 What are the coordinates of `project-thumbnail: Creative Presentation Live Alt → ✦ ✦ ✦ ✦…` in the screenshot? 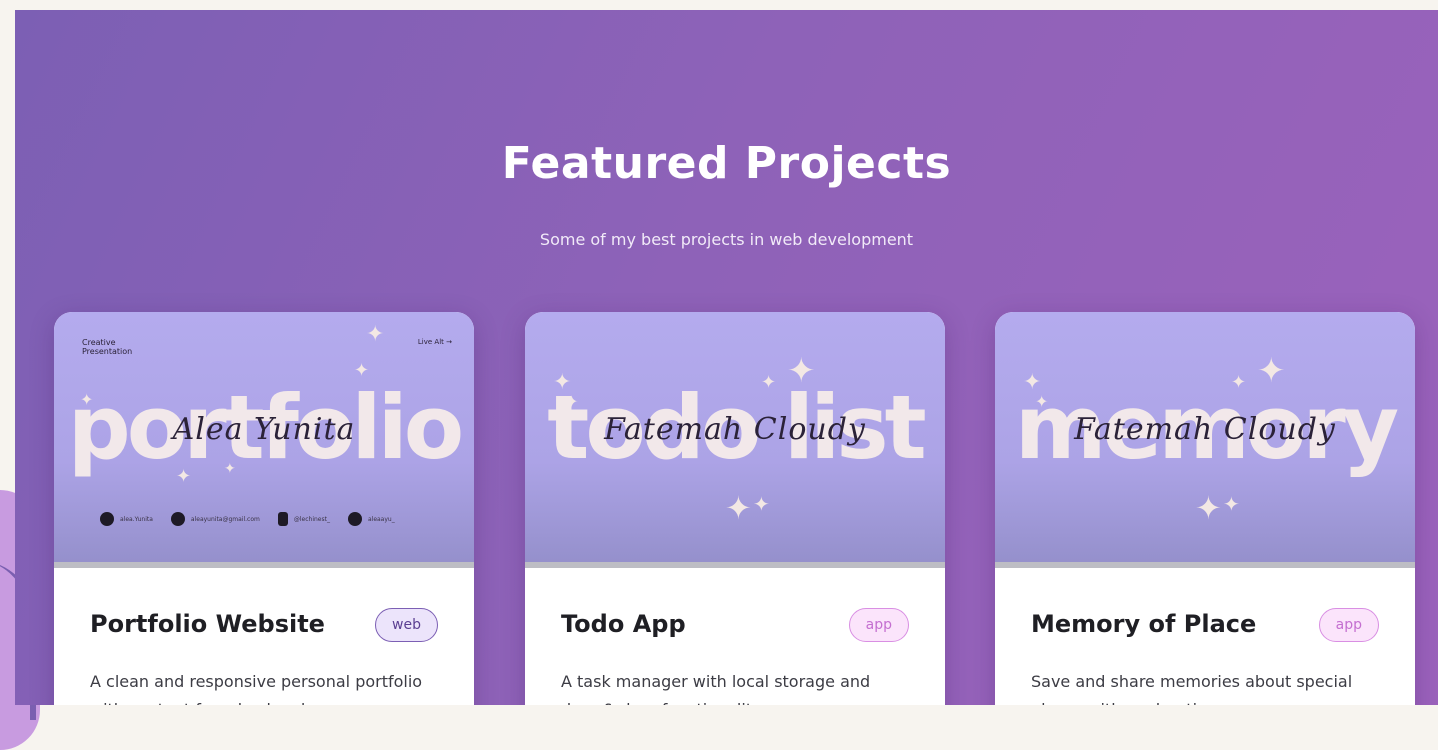 It's located at (264, 440).